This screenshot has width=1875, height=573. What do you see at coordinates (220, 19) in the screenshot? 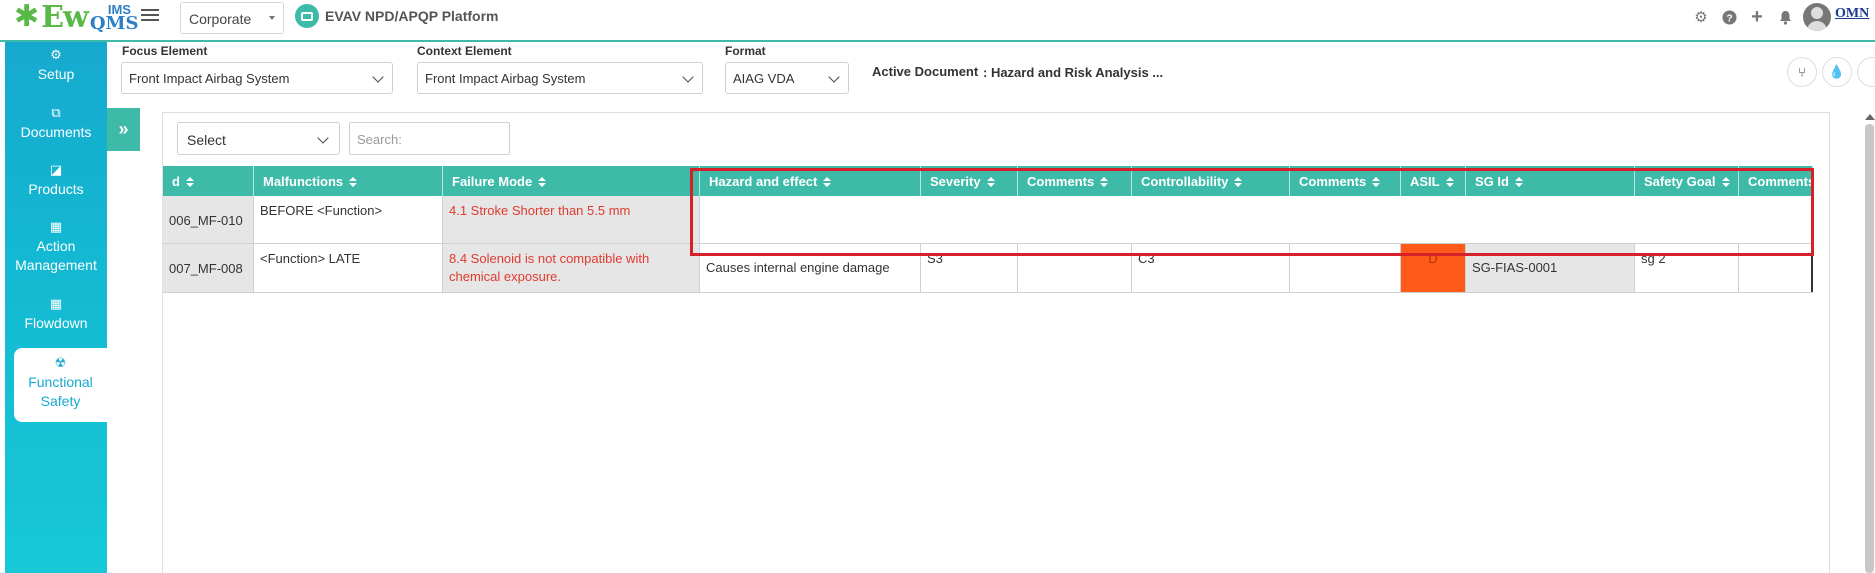
I see `organization-select-value: Corporate` at bounding box center [220, 19].